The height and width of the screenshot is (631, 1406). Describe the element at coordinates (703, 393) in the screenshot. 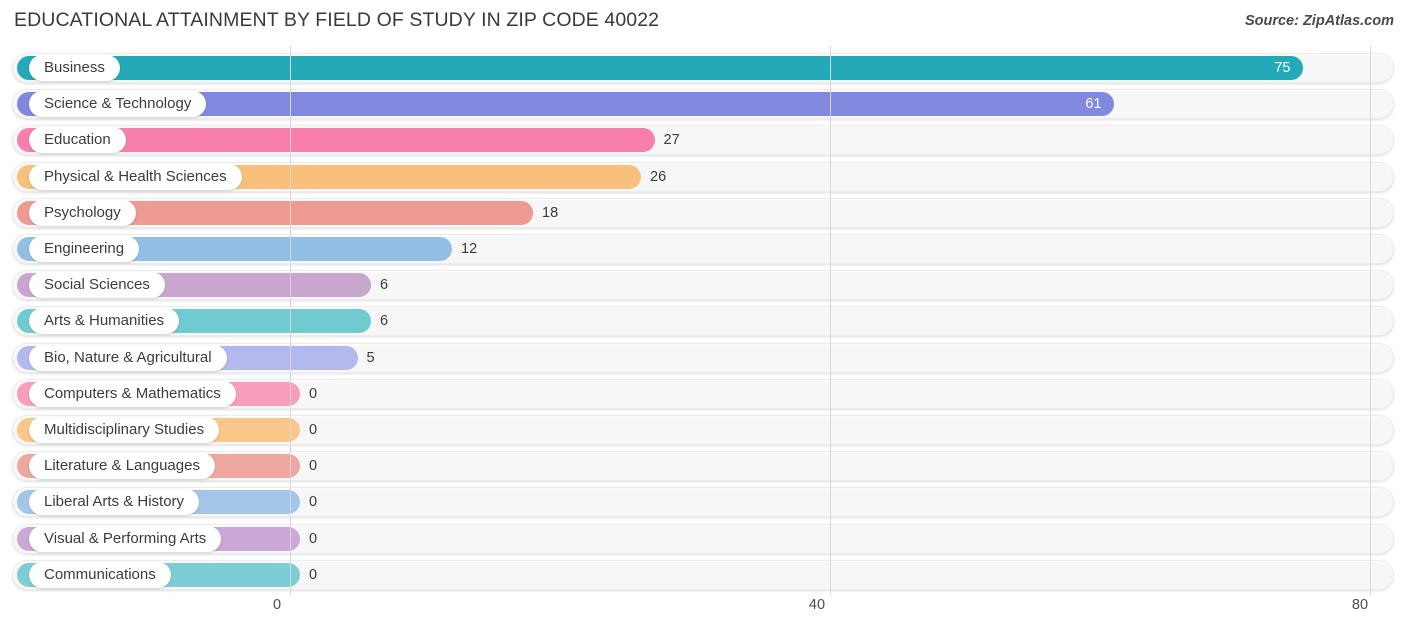

I see `table-row: 0 Computers & Mathematics` at that location.